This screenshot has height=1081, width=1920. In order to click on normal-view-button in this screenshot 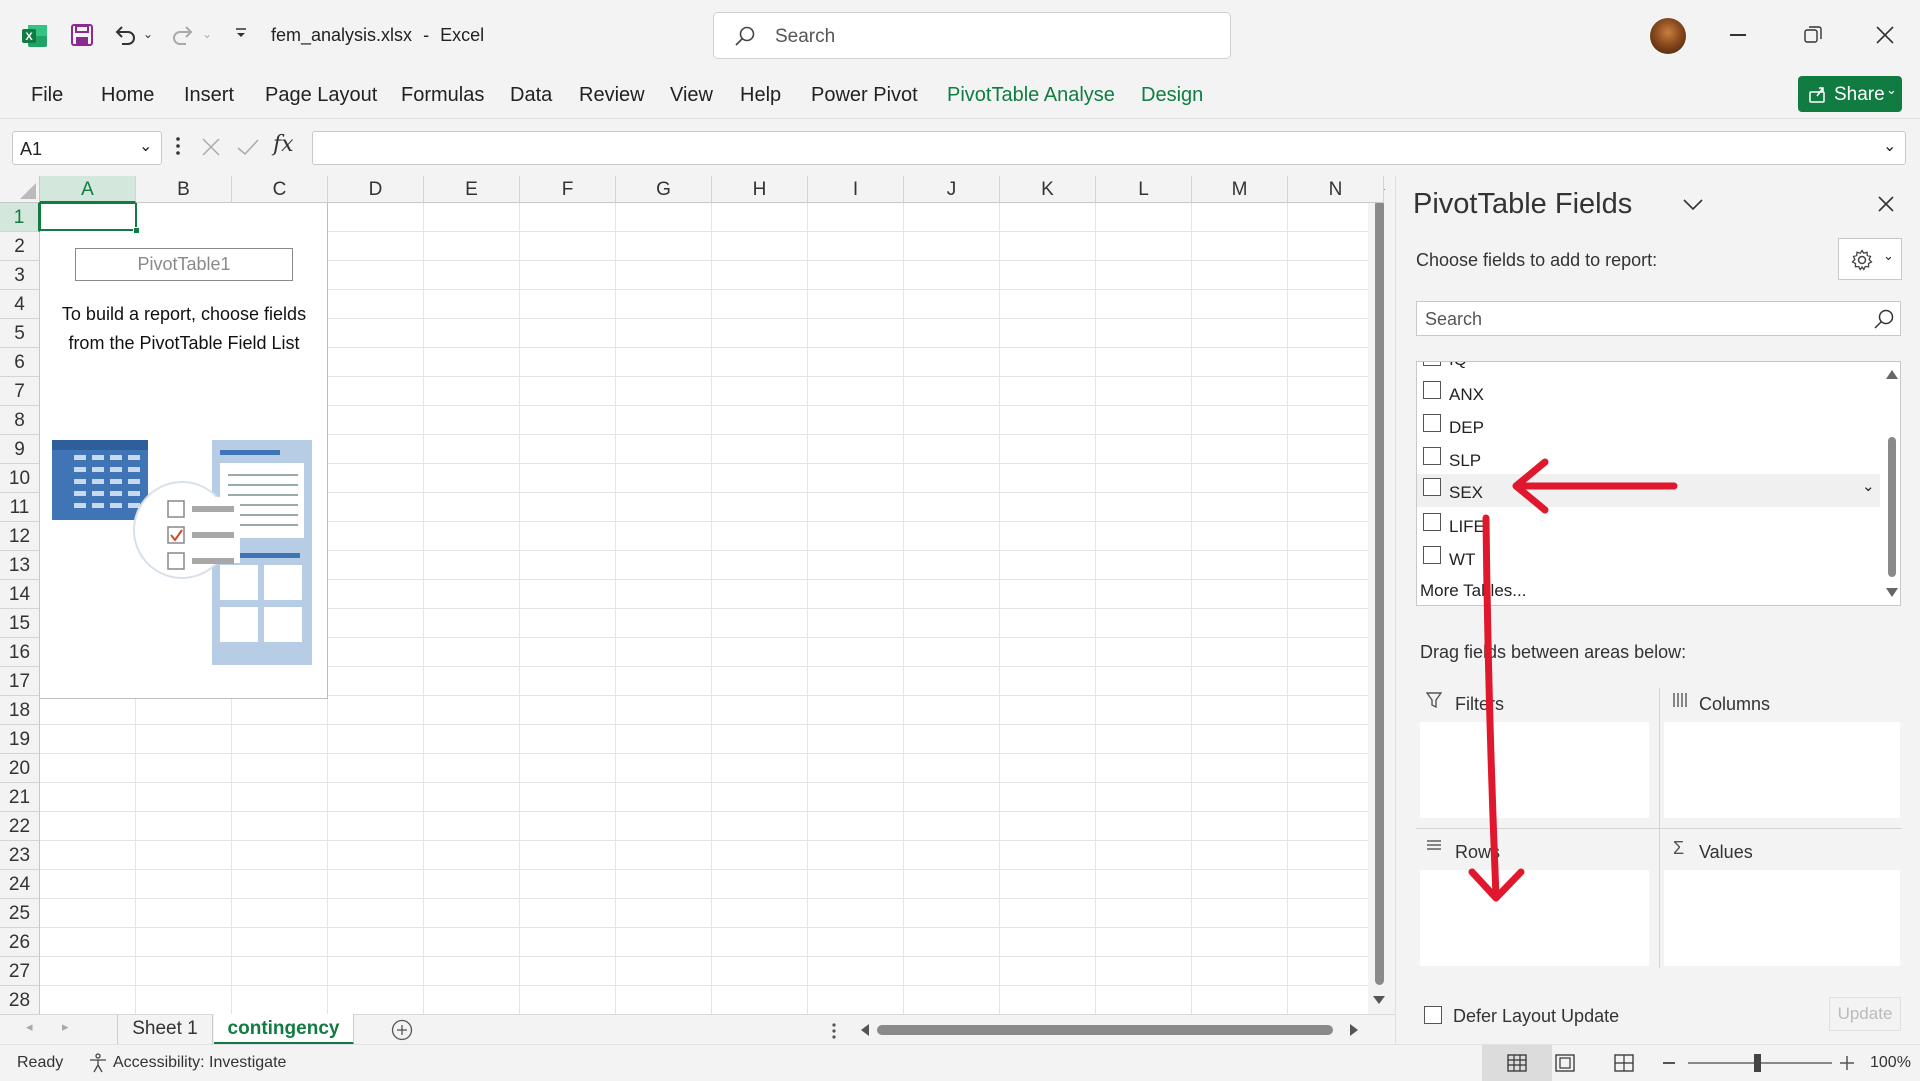, I will do `click(1517, 1063)`.